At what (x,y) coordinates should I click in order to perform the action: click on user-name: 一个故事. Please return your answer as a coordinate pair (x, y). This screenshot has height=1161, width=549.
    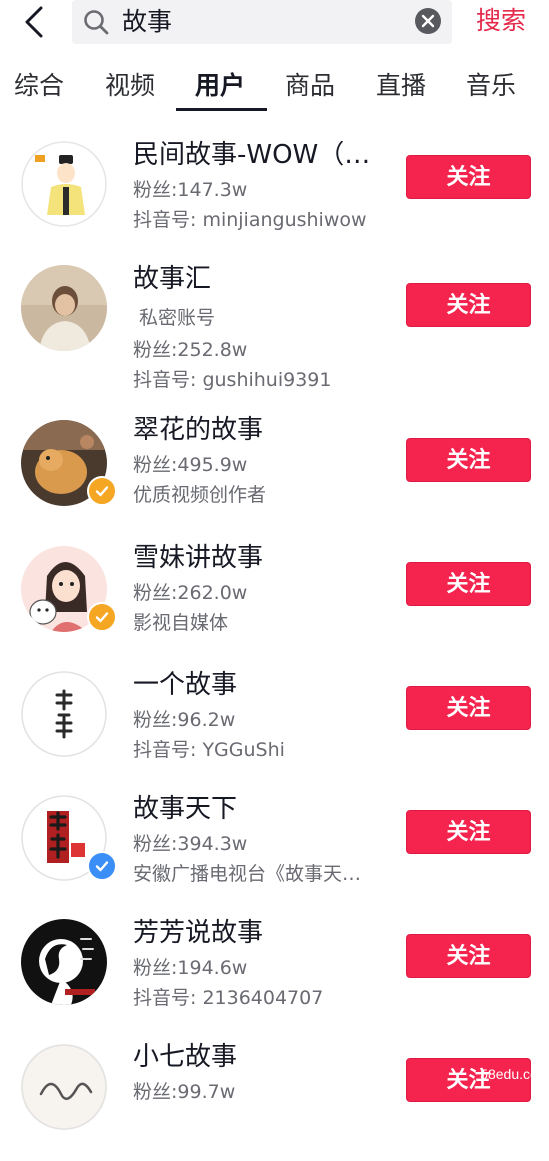
    Looking at the image, I should click on (259, 685).